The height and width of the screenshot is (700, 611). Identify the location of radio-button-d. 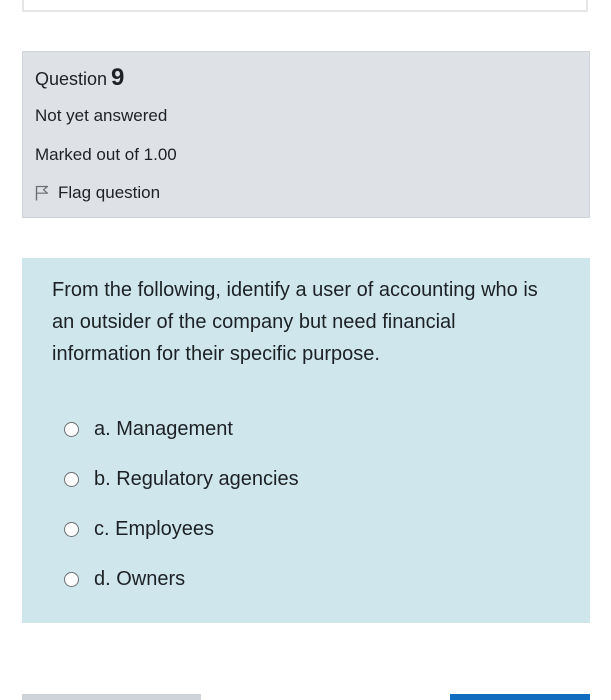
(71, 579).